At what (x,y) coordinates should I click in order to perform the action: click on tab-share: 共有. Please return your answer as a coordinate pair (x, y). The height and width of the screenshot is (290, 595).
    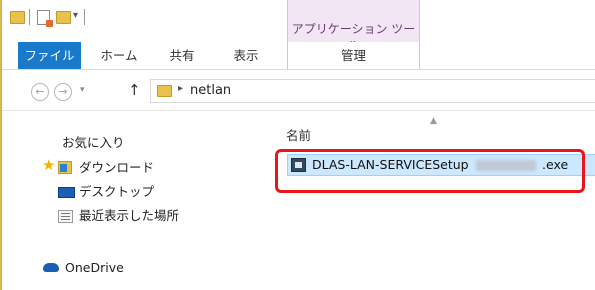
    Looking at the image, I should click on (182, 55).